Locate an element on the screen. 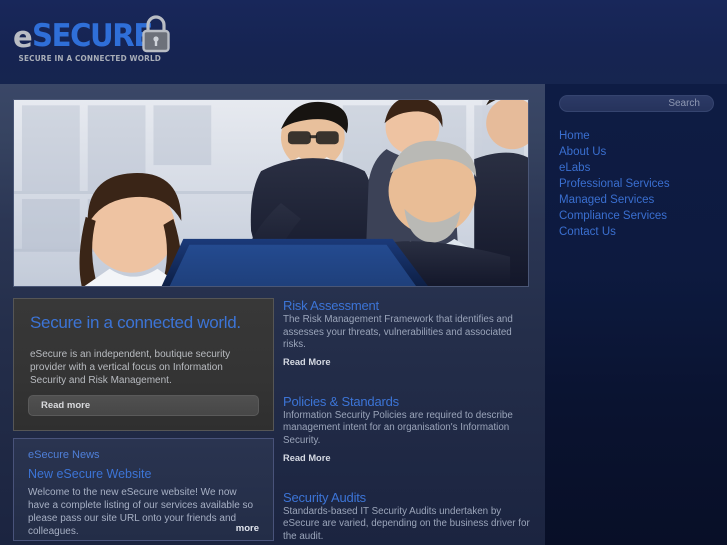 This screenshot has width=727, height=545. nav-item-contact-us: Contact Us is located at coordinates (641, 232).